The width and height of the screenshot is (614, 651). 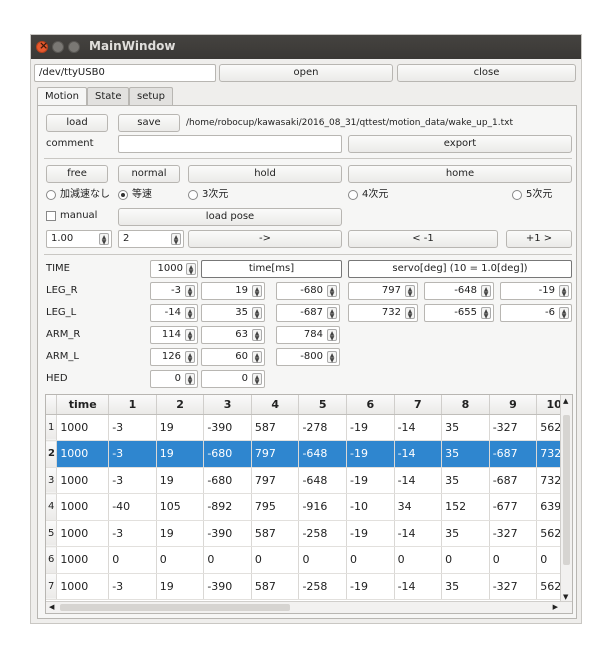 I want to click on servo-spinbox: 784 ▲ ▼, so click(x=308, y=335).